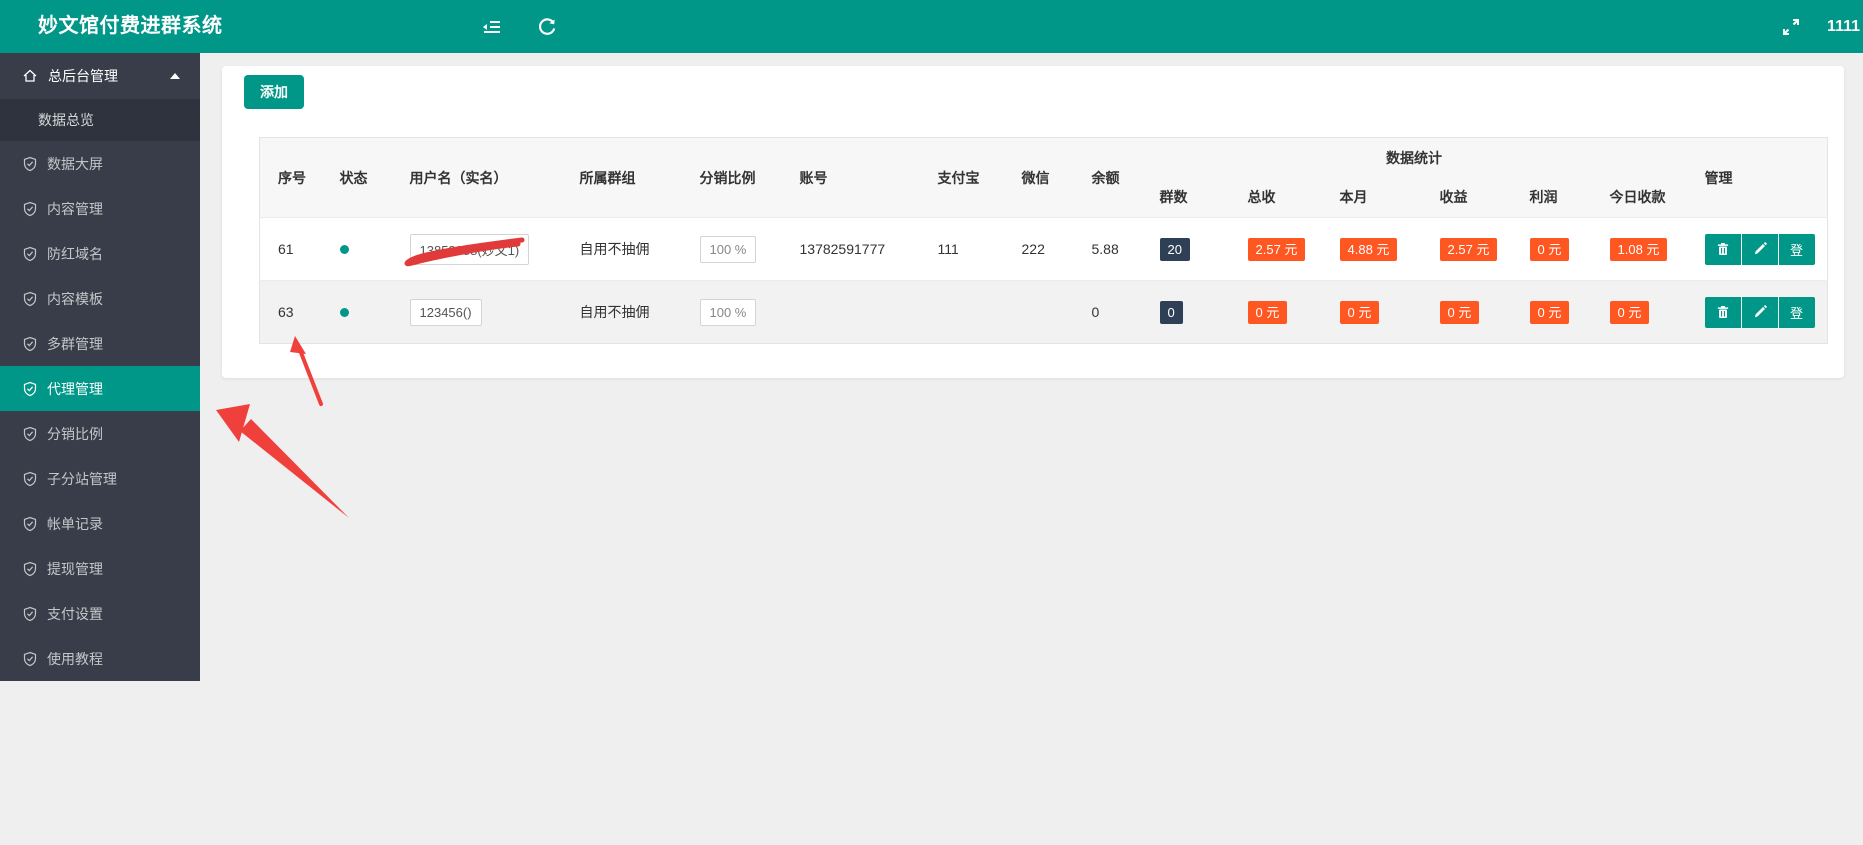 This screenshot has width=1863, height=845. What do you see at coordinates (175, 76) in the screenshot?
I see `chevron-up-icon` at bounding box center [175, 76].